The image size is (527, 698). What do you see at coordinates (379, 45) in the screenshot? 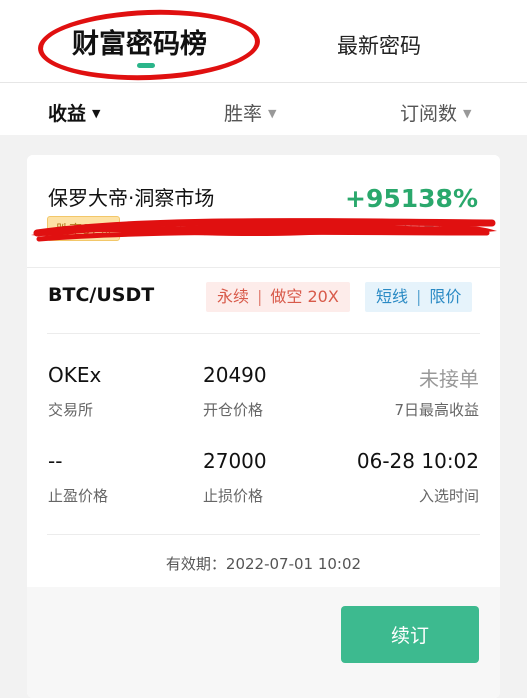
I see `tab-latest-codes: 最新密码` at bounding box center [379, 45].